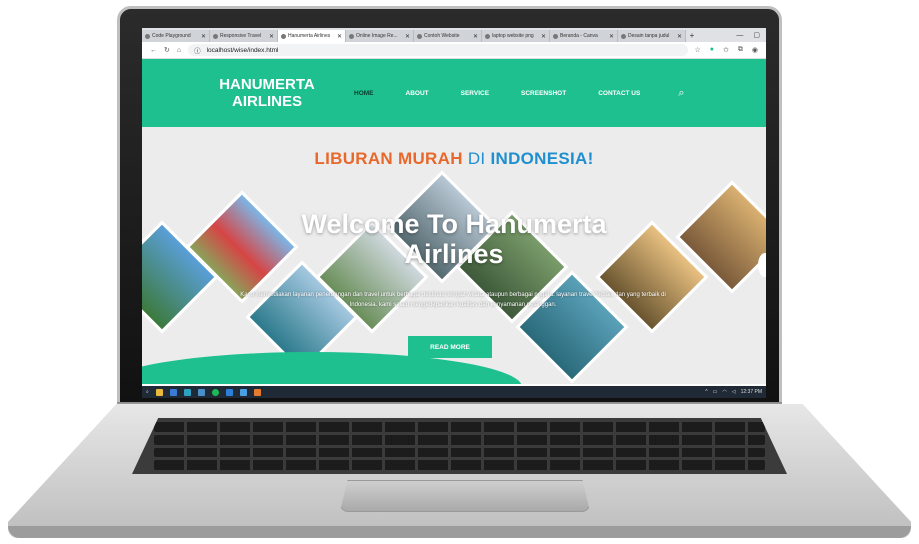 This screenshot has width=919, height=544. Describe the element at coordinates (579, 36) in the screenshot. I see `browser-tab-label: Beranda - Canva` at that location.